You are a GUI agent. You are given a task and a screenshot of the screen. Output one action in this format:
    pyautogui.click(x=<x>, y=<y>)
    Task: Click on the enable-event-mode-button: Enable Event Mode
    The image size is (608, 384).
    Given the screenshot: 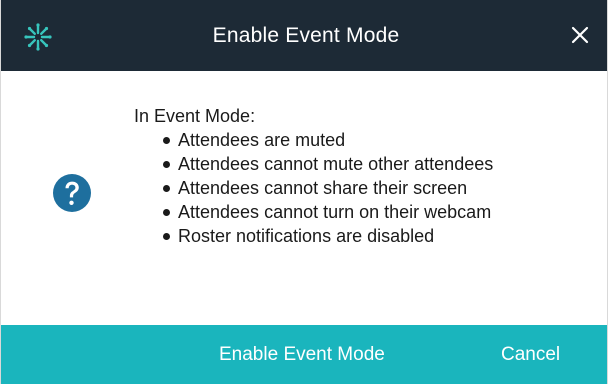 What is the action you would take?
    pyautogui.click(x=302, y=354)
    